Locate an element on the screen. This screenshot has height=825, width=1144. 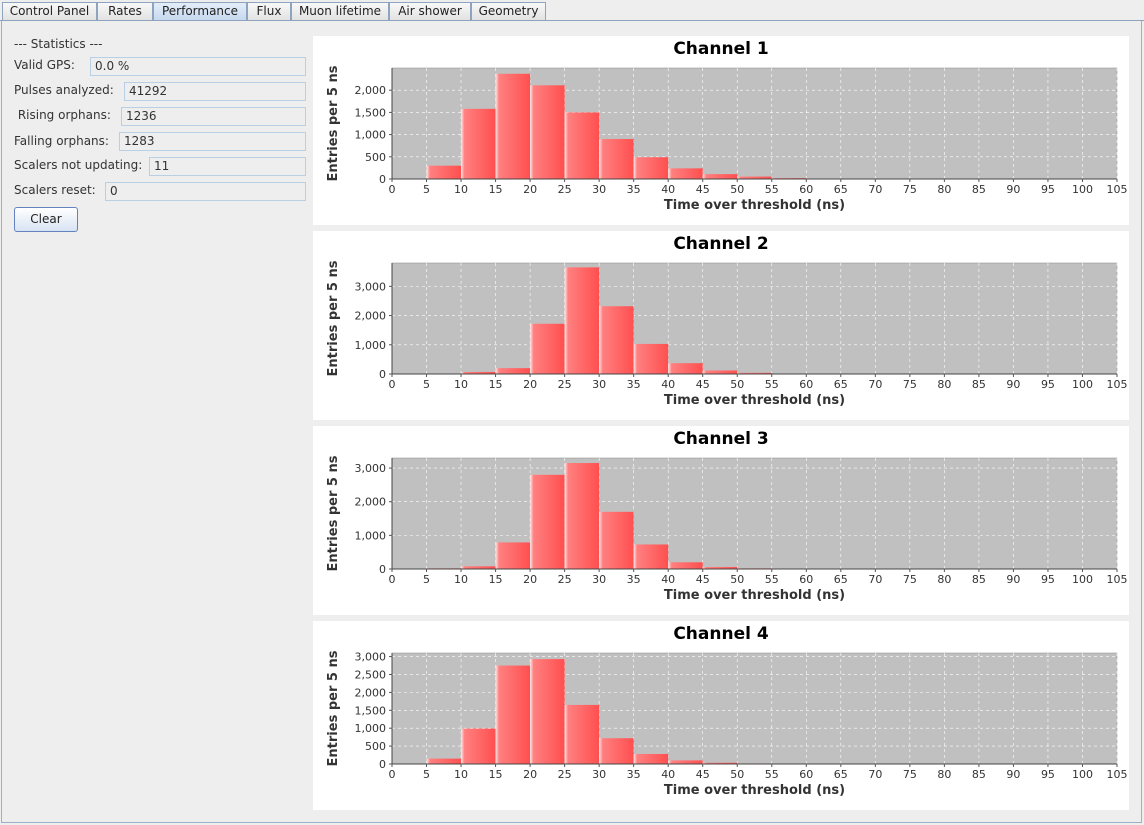
y-tick-label: 500 is located at coordinates (375, 157).